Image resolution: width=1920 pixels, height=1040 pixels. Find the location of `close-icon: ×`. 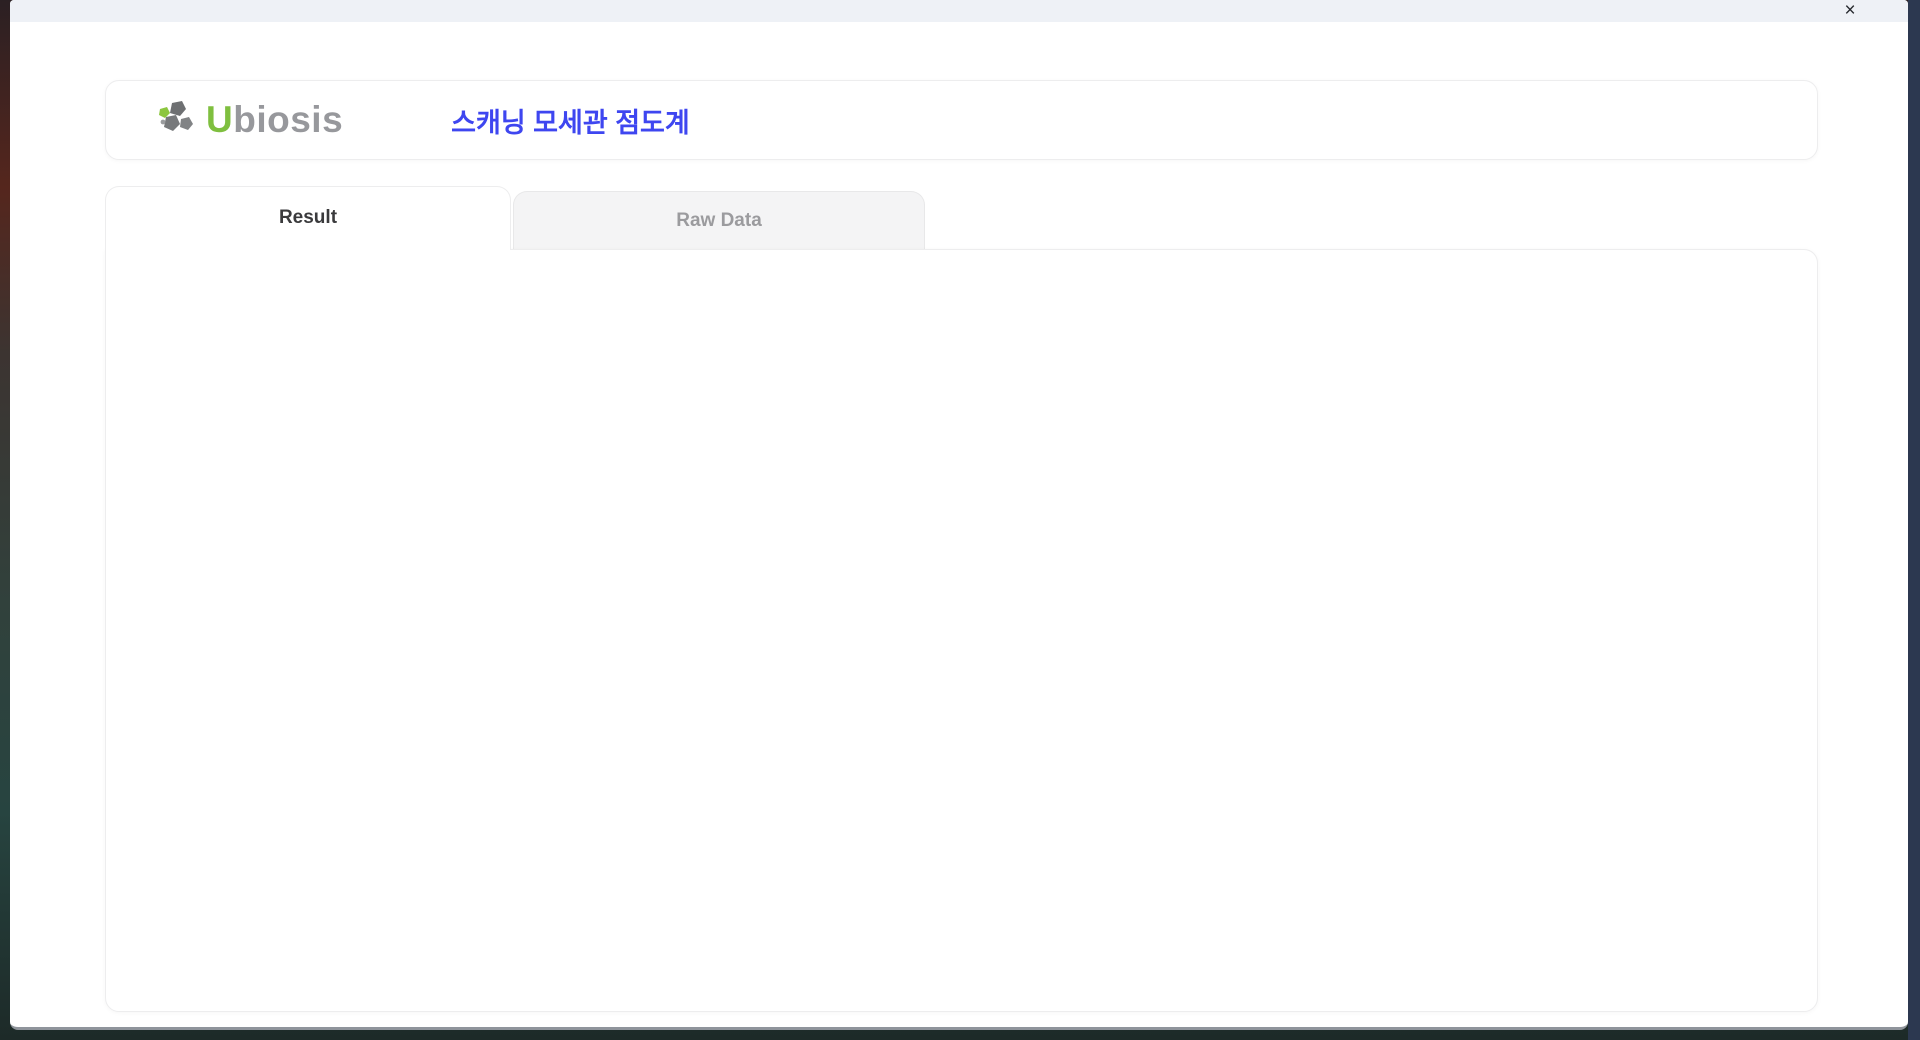

close-icon: × is located at coordinates (1850, 11).